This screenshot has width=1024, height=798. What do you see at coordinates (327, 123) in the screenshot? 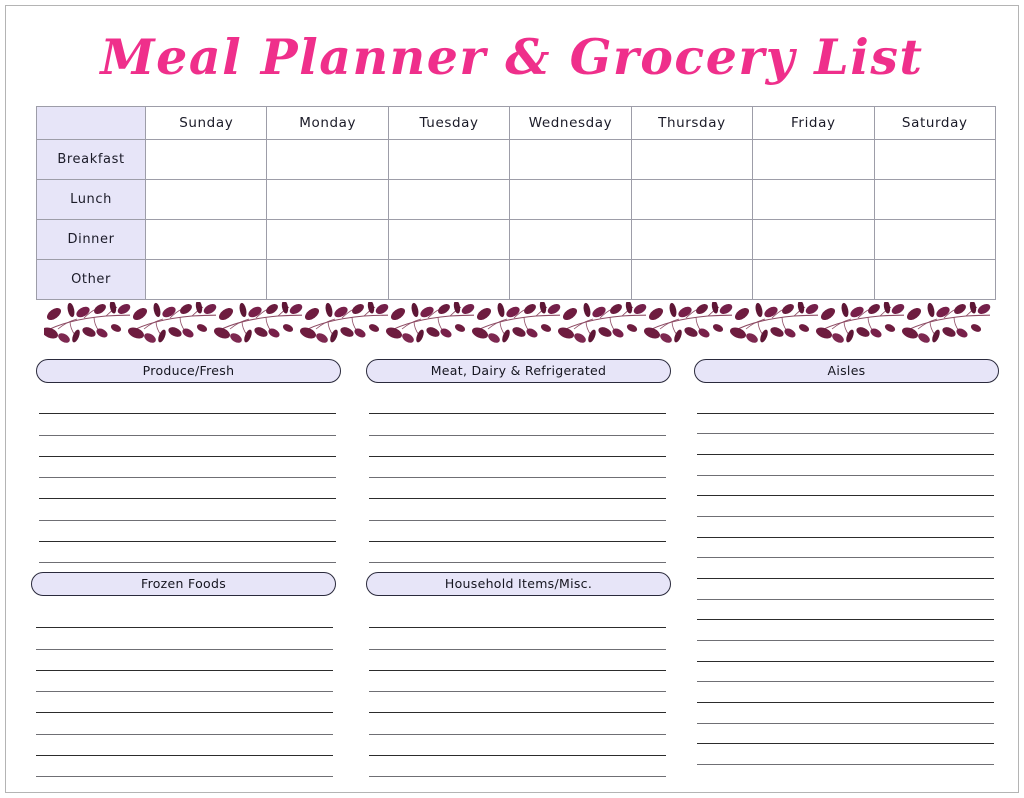
I see `day-header-monday: Monday` at bounding box center [327, 123].